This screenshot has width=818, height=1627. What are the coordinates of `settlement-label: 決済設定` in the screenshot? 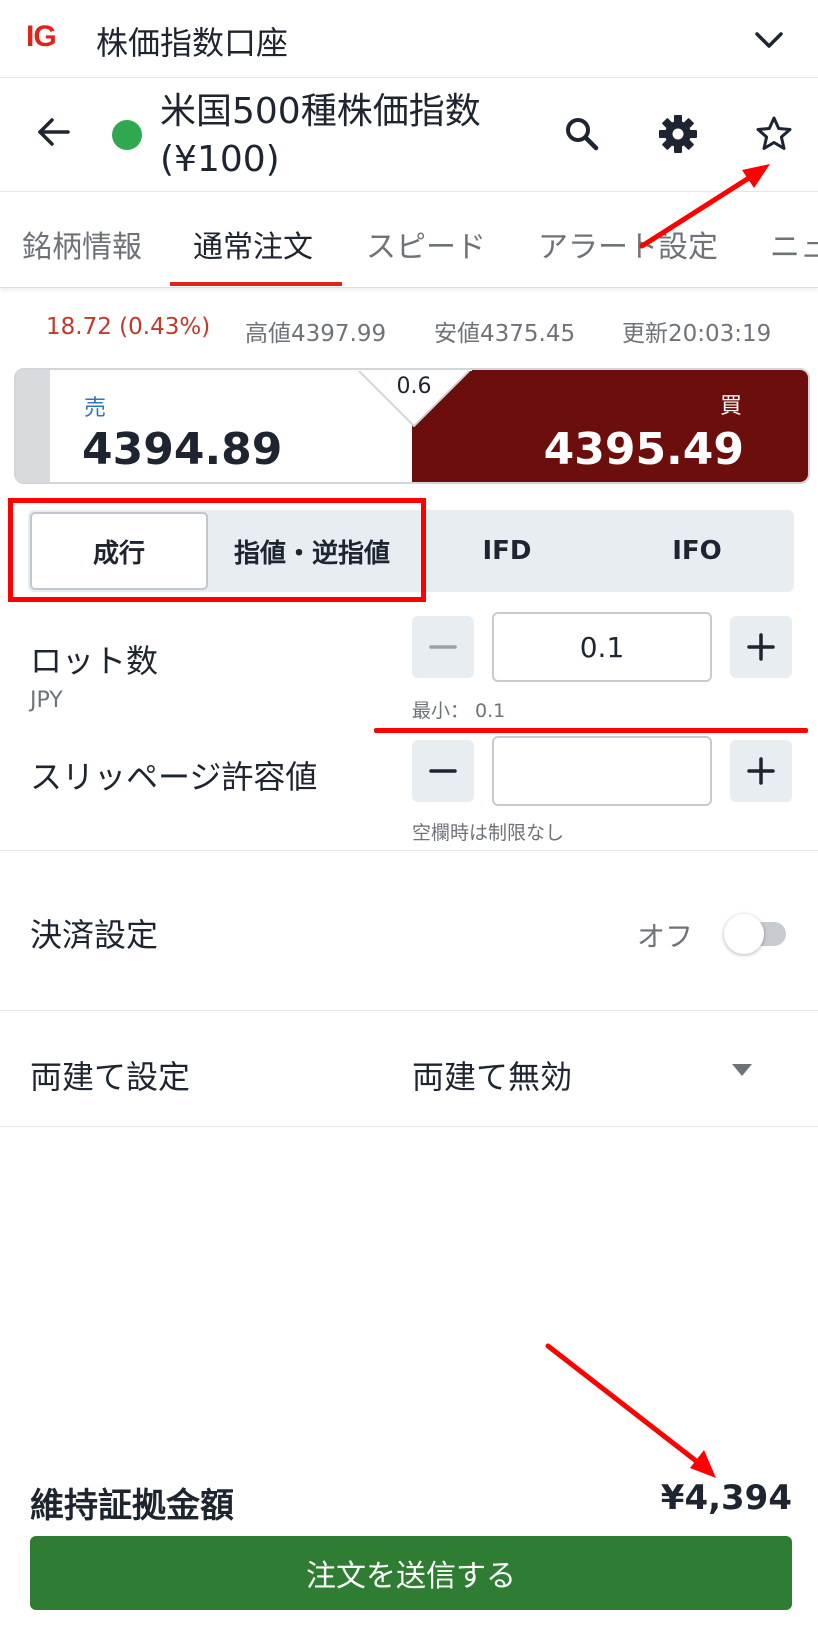 It's located at (94, 935).